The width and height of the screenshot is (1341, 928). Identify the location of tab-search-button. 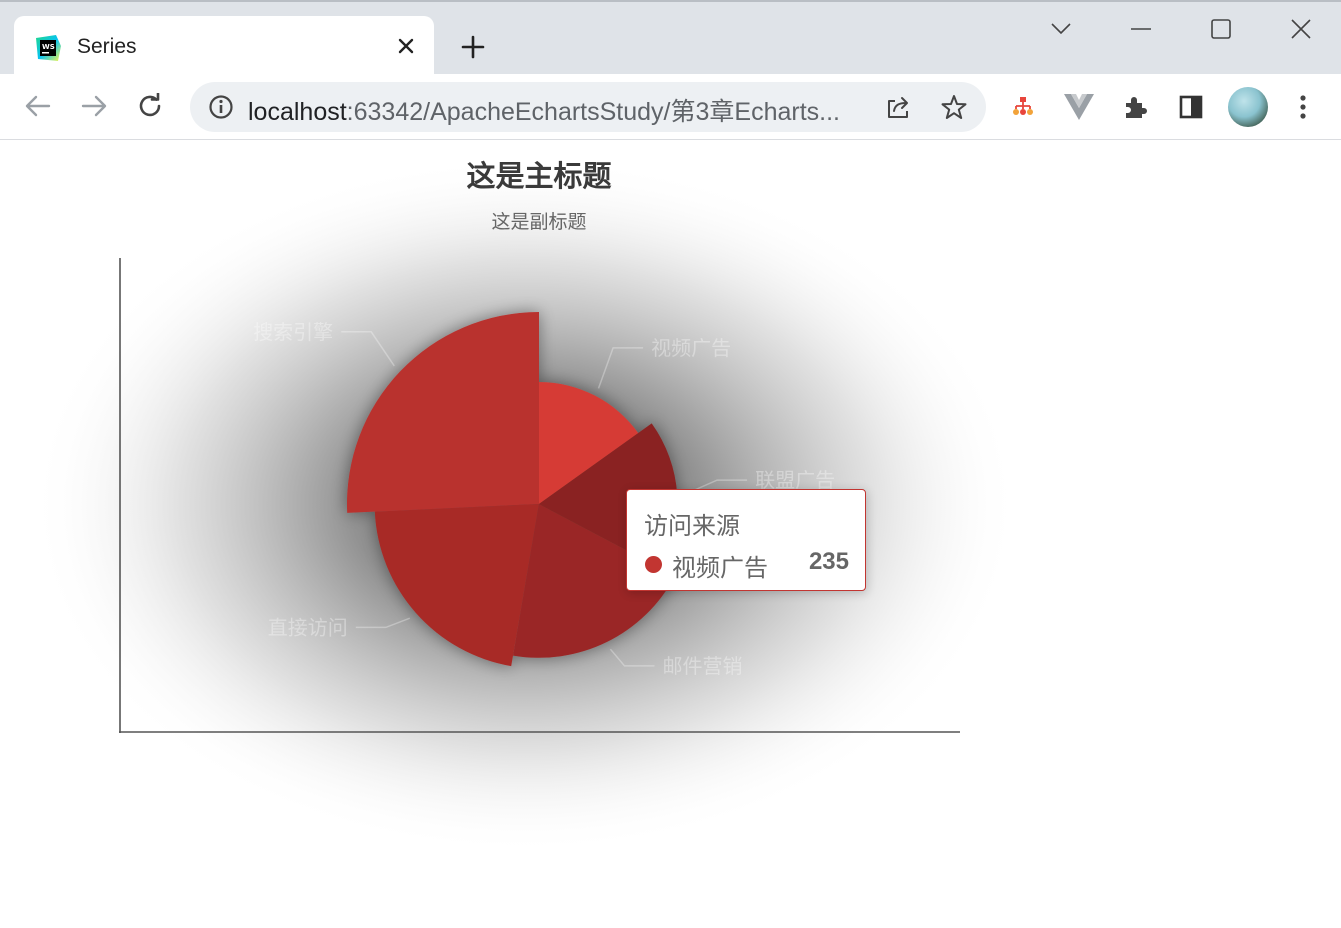
(1061, 29).